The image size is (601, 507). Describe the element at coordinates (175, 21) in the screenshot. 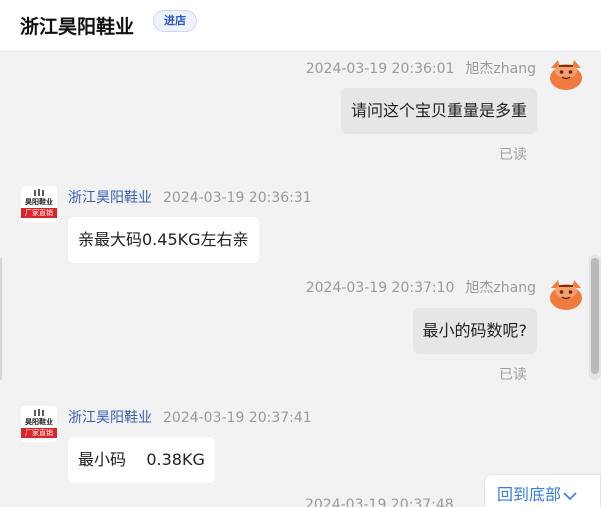

I see `enter-shop-button: 进店` at that location.